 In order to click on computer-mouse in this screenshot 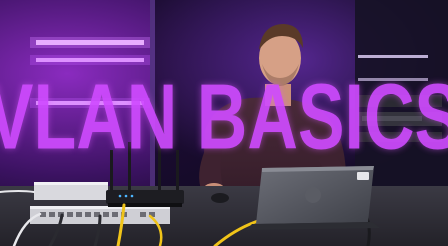, I will do `click(220, 198)`.